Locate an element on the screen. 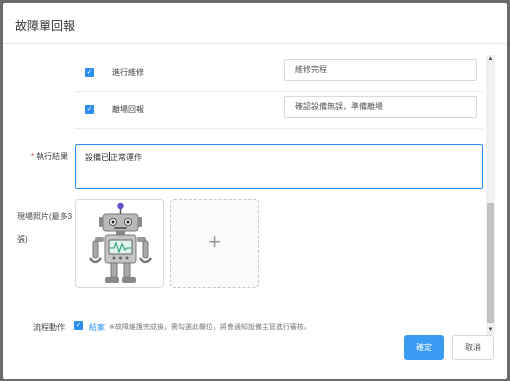 The height and width of the screenshot is (381, 510). plus-icon: + is located at coordinates (214, 241).